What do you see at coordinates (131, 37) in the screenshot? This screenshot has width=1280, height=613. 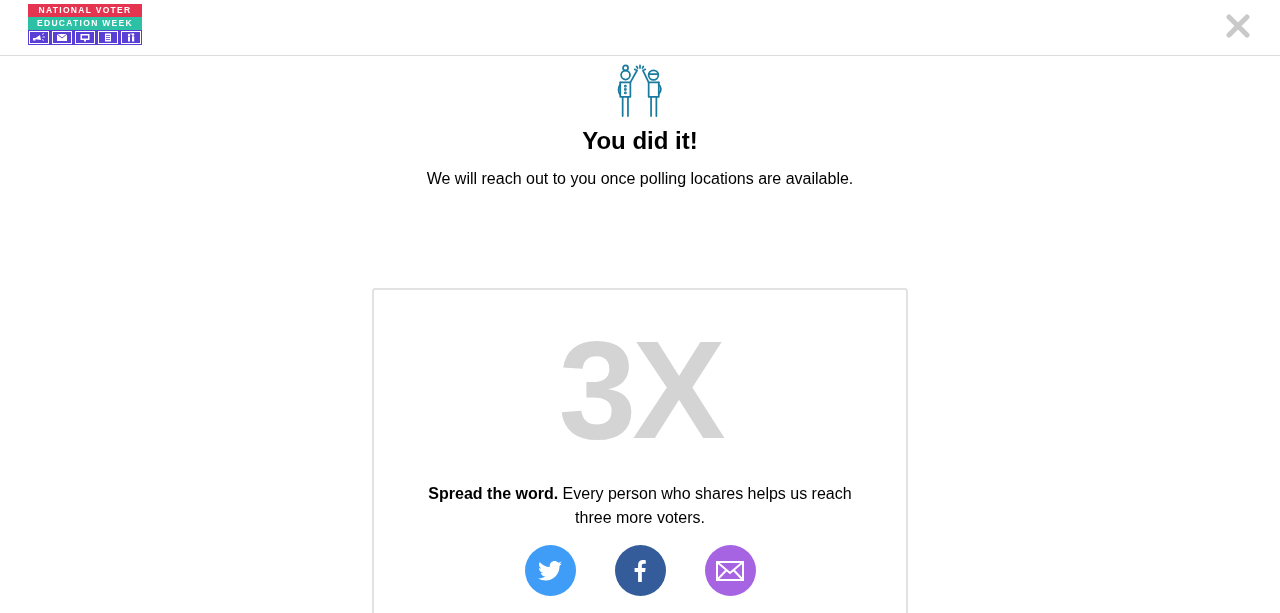 I see `people-icon` at bounding box center [131, 37].